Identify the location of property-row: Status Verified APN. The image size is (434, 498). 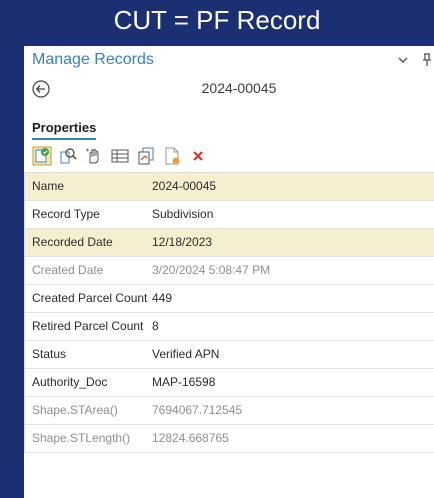
(229, 355).